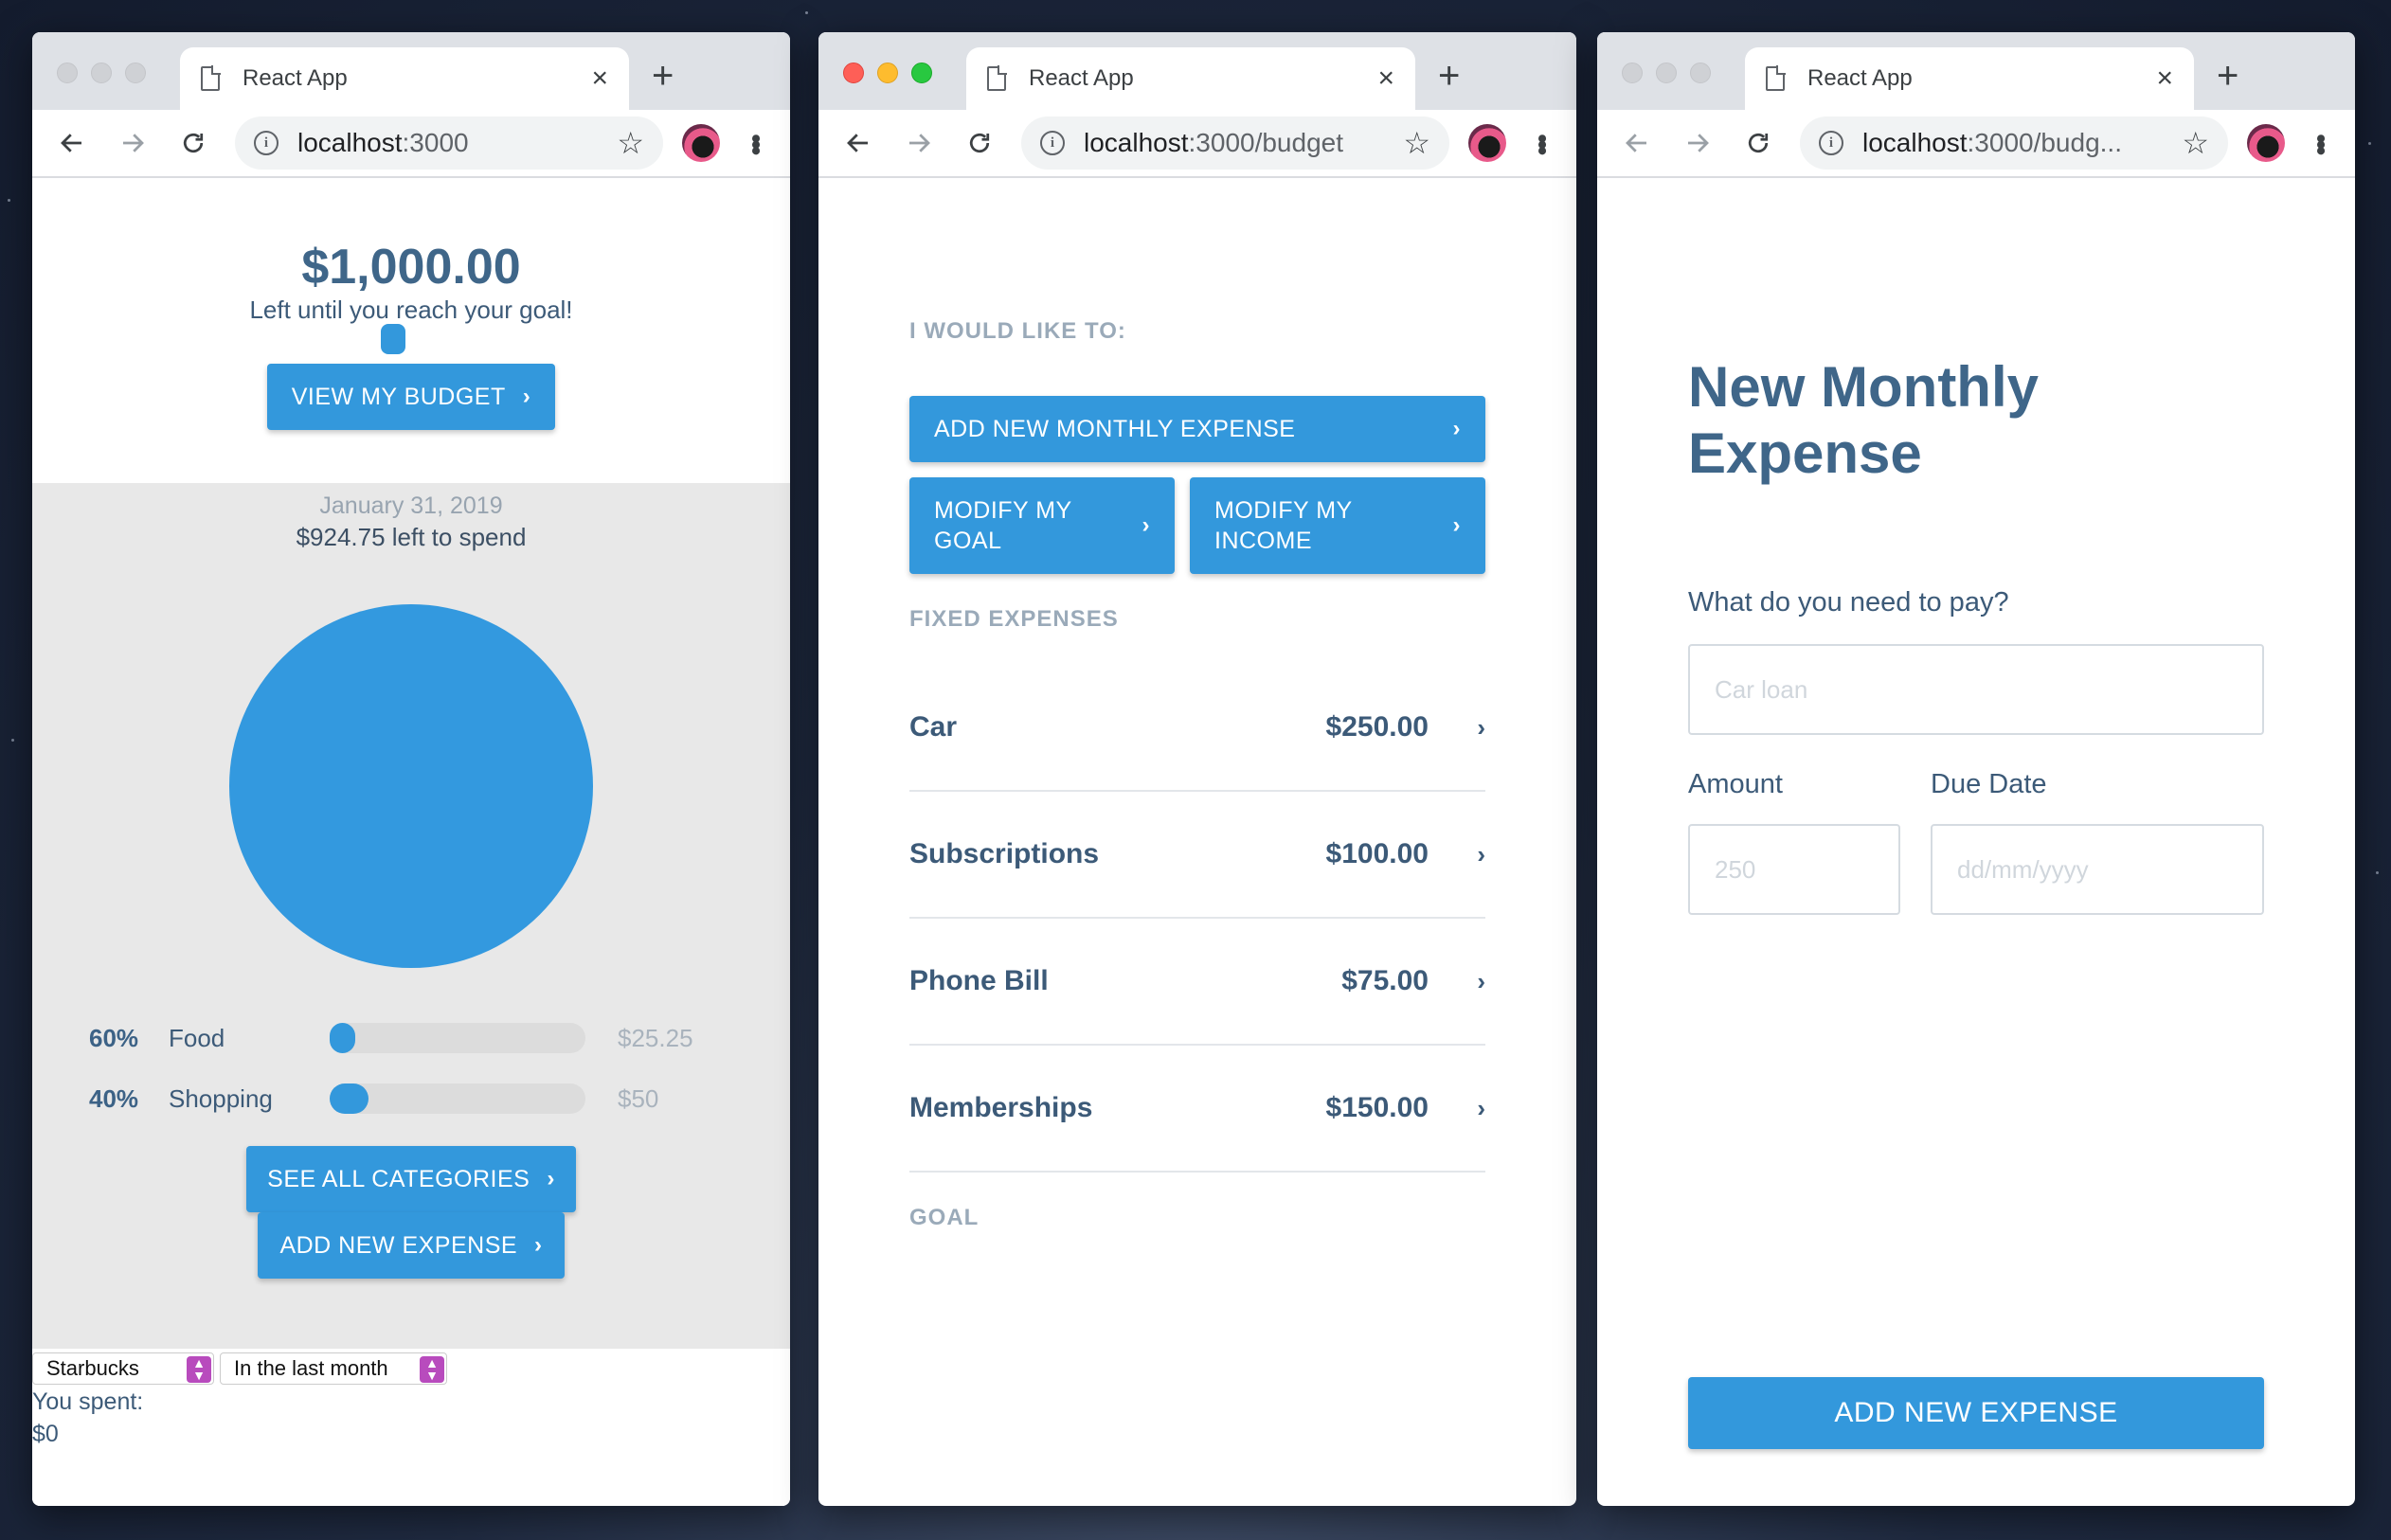 The width and height of the screenshot is (2391, 1540). Describe the element at coordinates (411, 1179) in the screenshot. I see `see-all-categories-button: SEE ALL CATEGORIES ›` at that location.